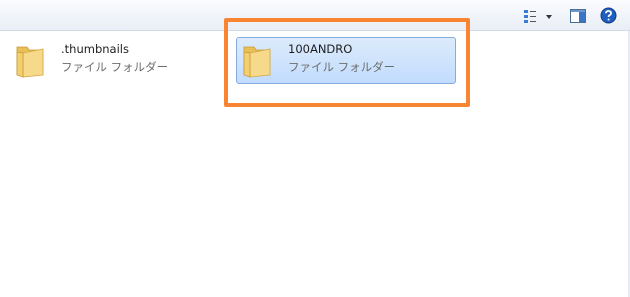 This screenshot has height=297, width=630. What do you see at coordinates (549, 16) in the screenshot?
I see `chevron-down-icon` at bounding box center [549, 16].